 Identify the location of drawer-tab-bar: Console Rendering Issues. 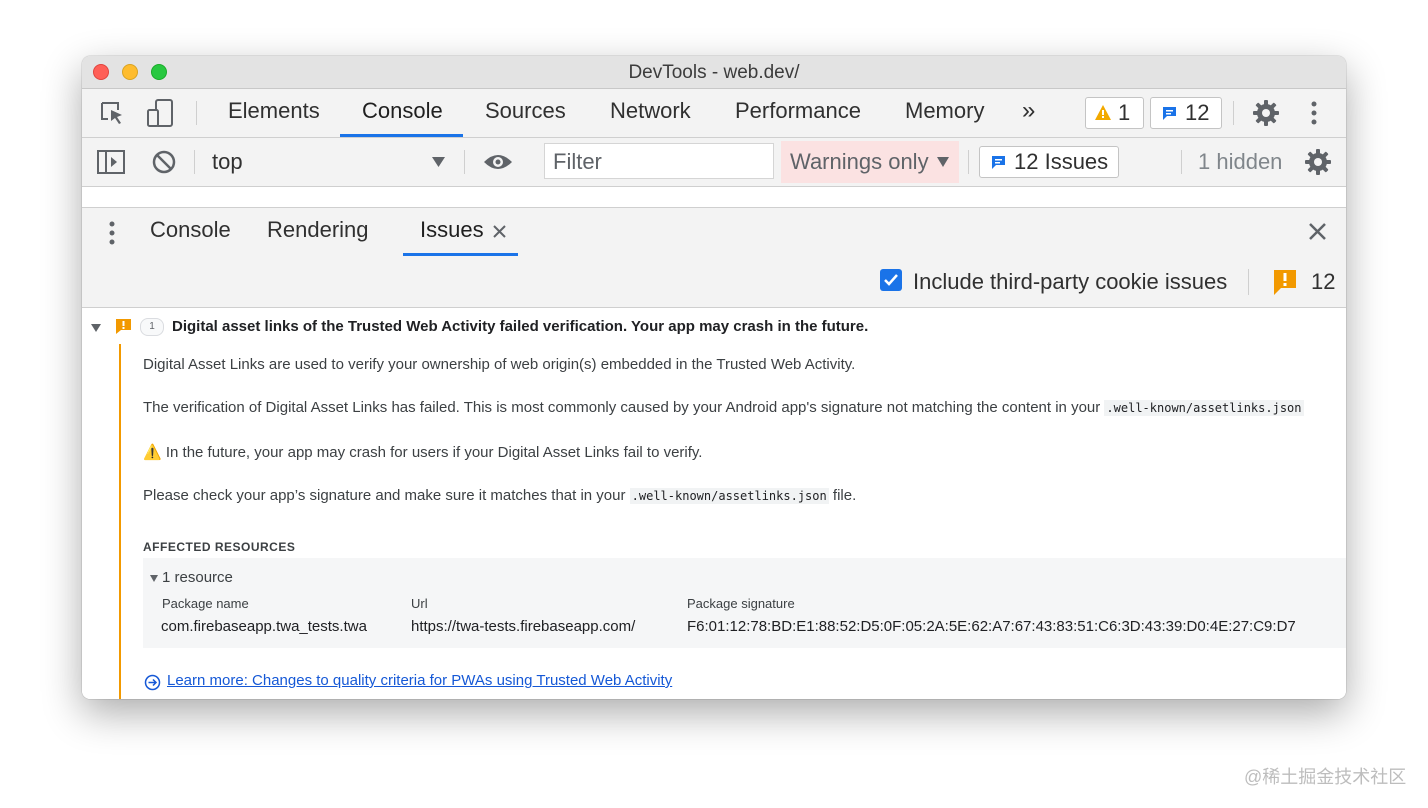
(714, 232).